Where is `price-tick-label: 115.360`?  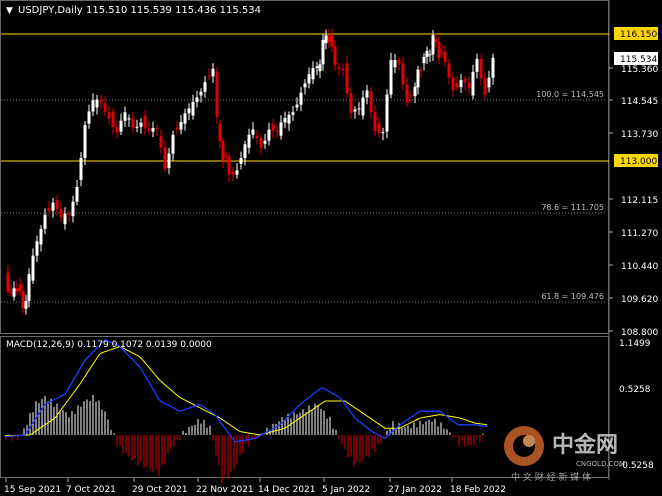 price-tick-label: 115.360 is located at coordinates (639, 70).